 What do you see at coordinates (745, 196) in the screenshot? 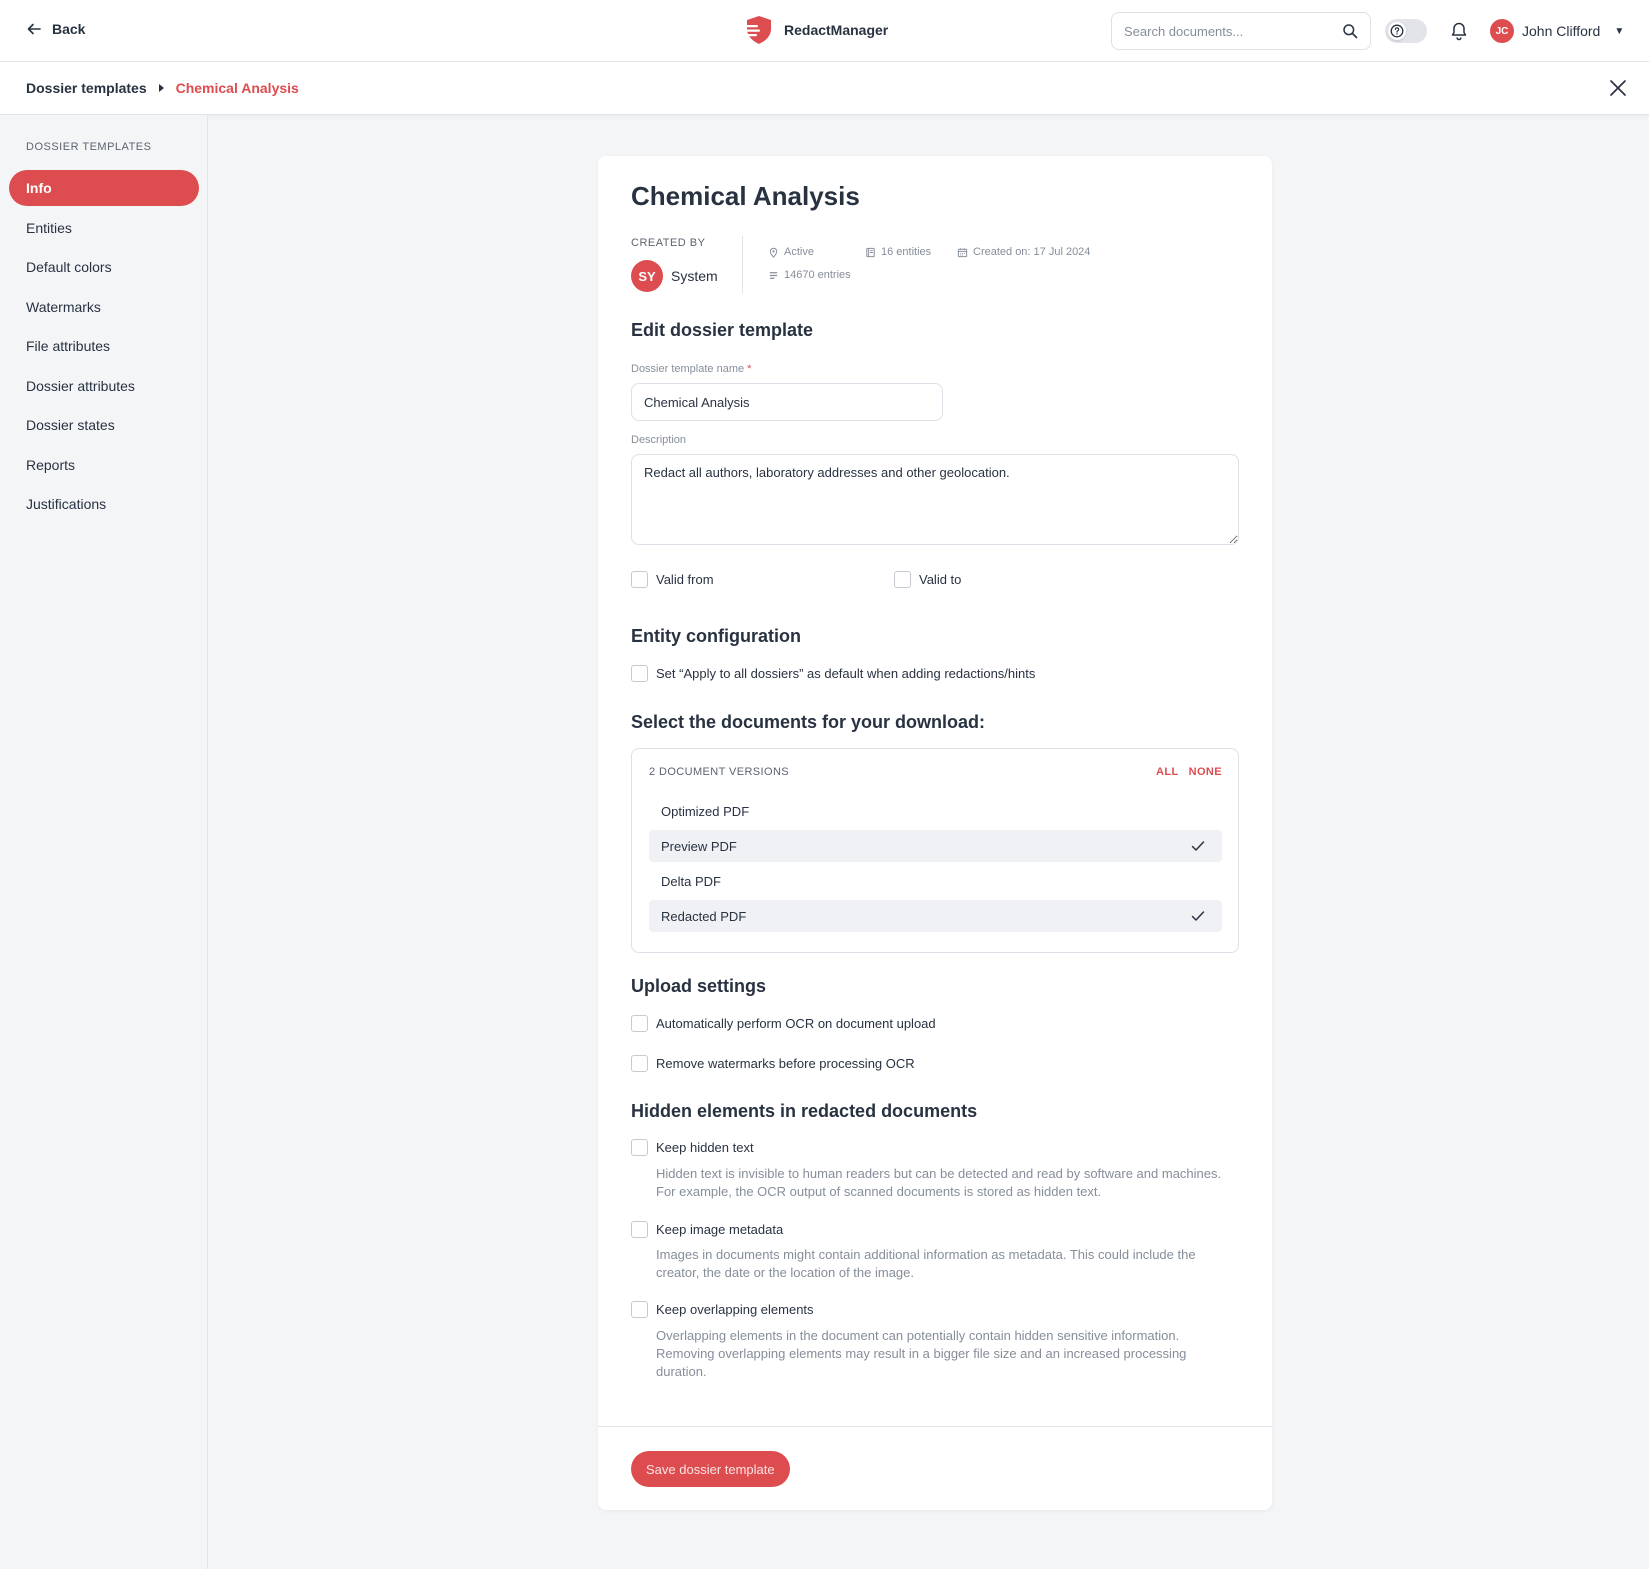
I see `page-title: Chemical Analysis` at bounding box center [745, 196].